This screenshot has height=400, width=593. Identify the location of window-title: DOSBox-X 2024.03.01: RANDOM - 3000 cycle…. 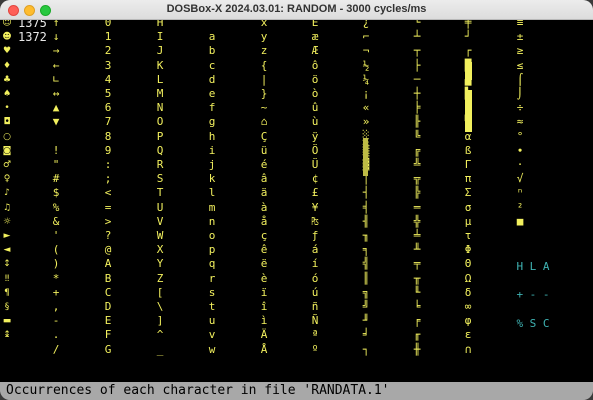
(296, 9).